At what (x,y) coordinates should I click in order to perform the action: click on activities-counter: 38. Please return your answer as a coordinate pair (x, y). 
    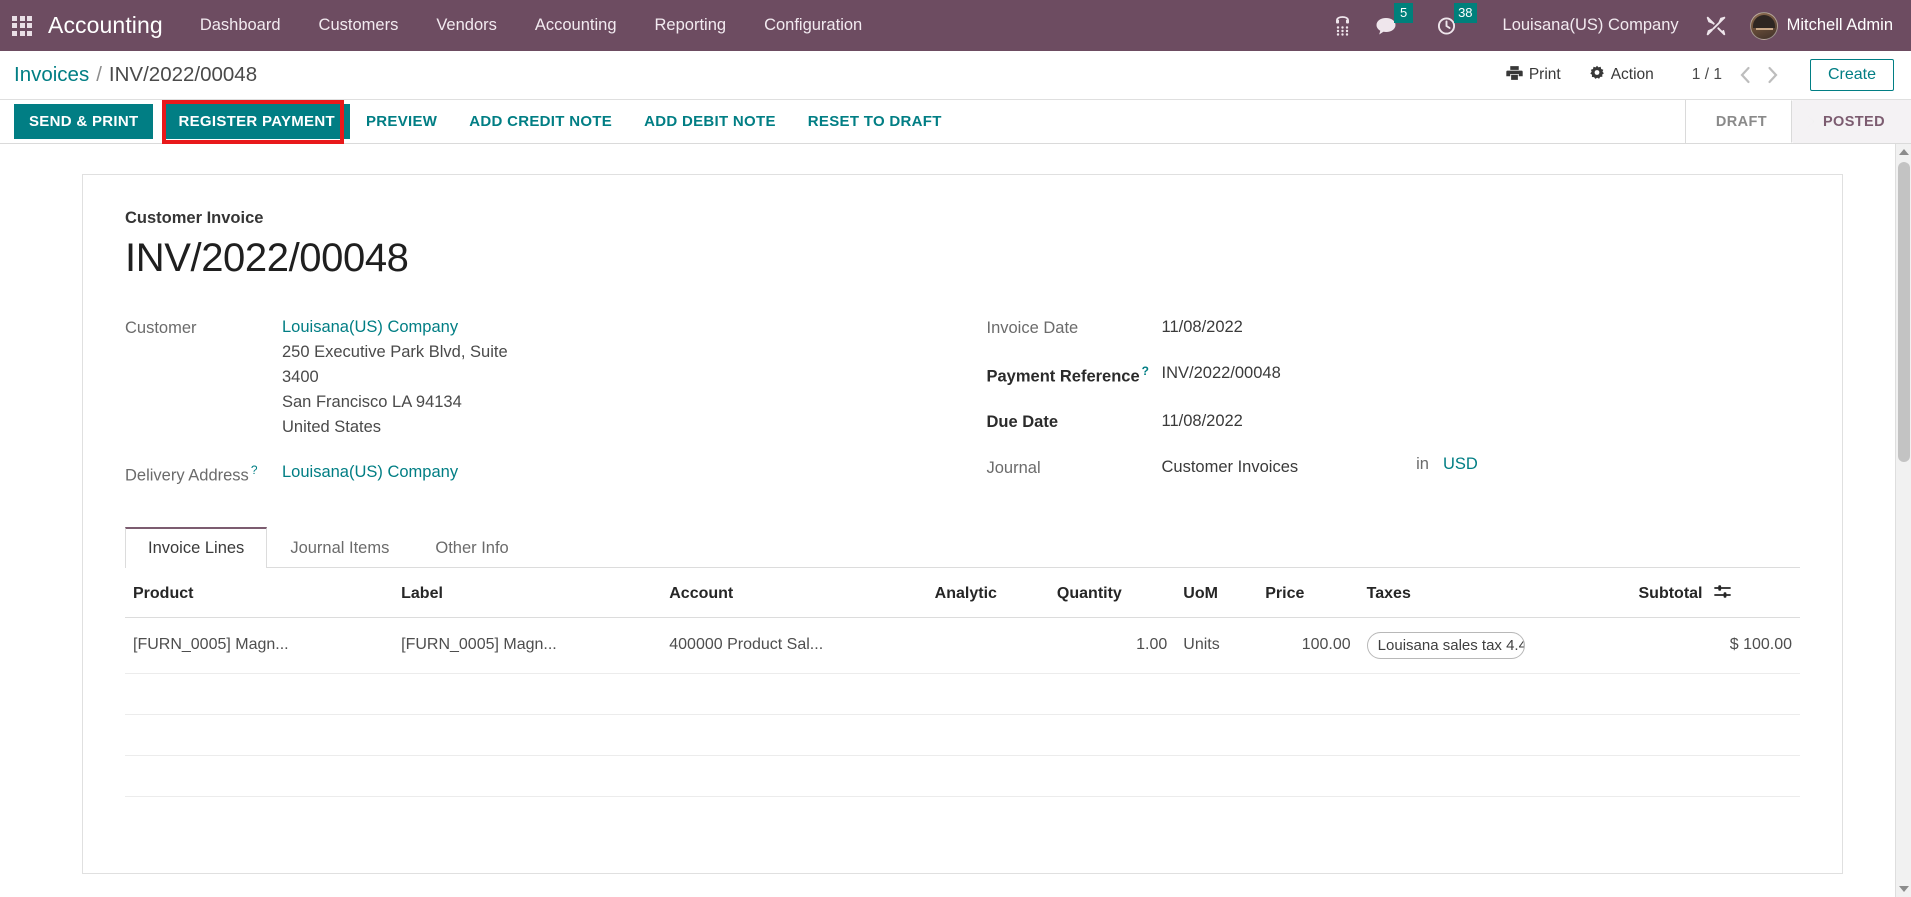
    Looking at the image, I should click on (1456, 25).